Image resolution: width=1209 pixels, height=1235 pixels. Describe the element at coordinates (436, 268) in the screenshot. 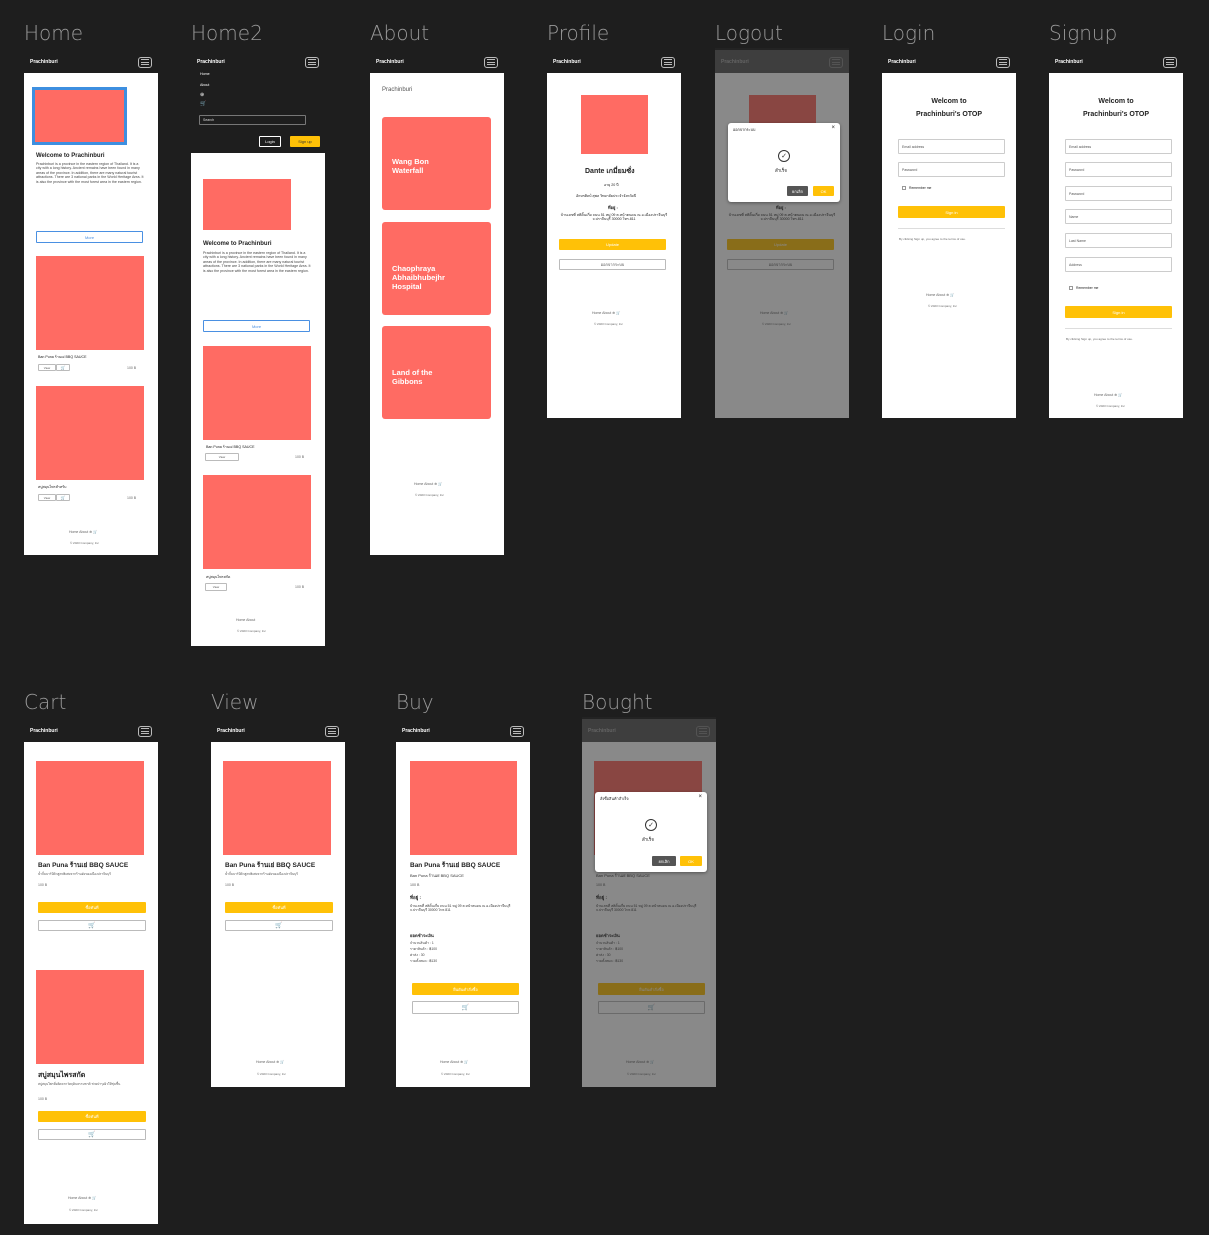

I see `place-card: Chaophraya Abhaibhubejhr Hospital` at that location.